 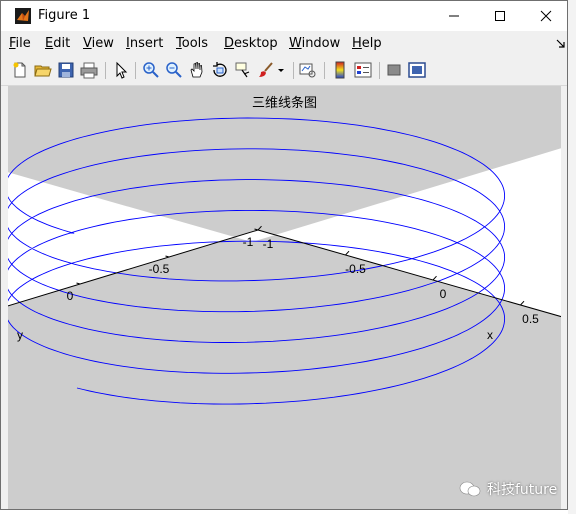 What do you see at coordinates (284, 16) in the screenshot?
I see `title-bar: Figure 1` at bounding box center [284, 16].